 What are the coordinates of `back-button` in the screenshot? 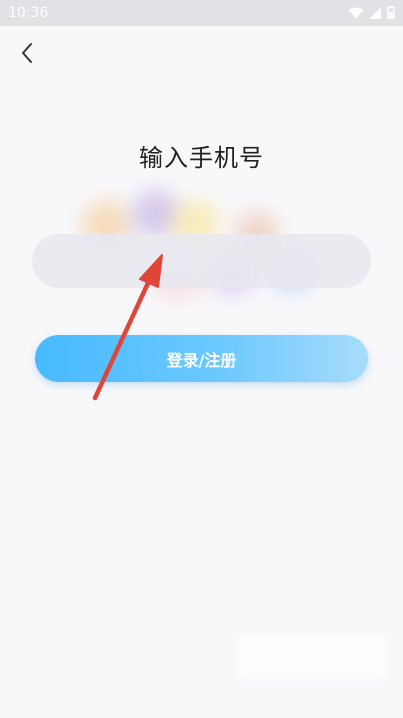 It's located at (27, 53).